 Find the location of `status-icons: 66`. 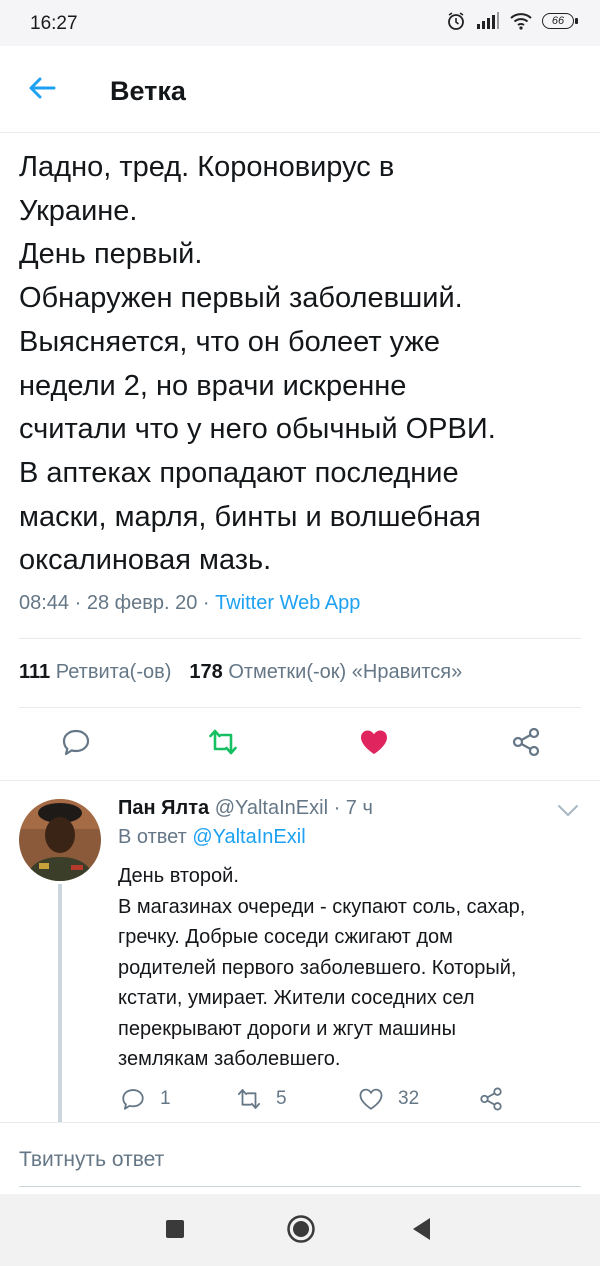

status-icons: 66 is located at coordinates (512, 21).